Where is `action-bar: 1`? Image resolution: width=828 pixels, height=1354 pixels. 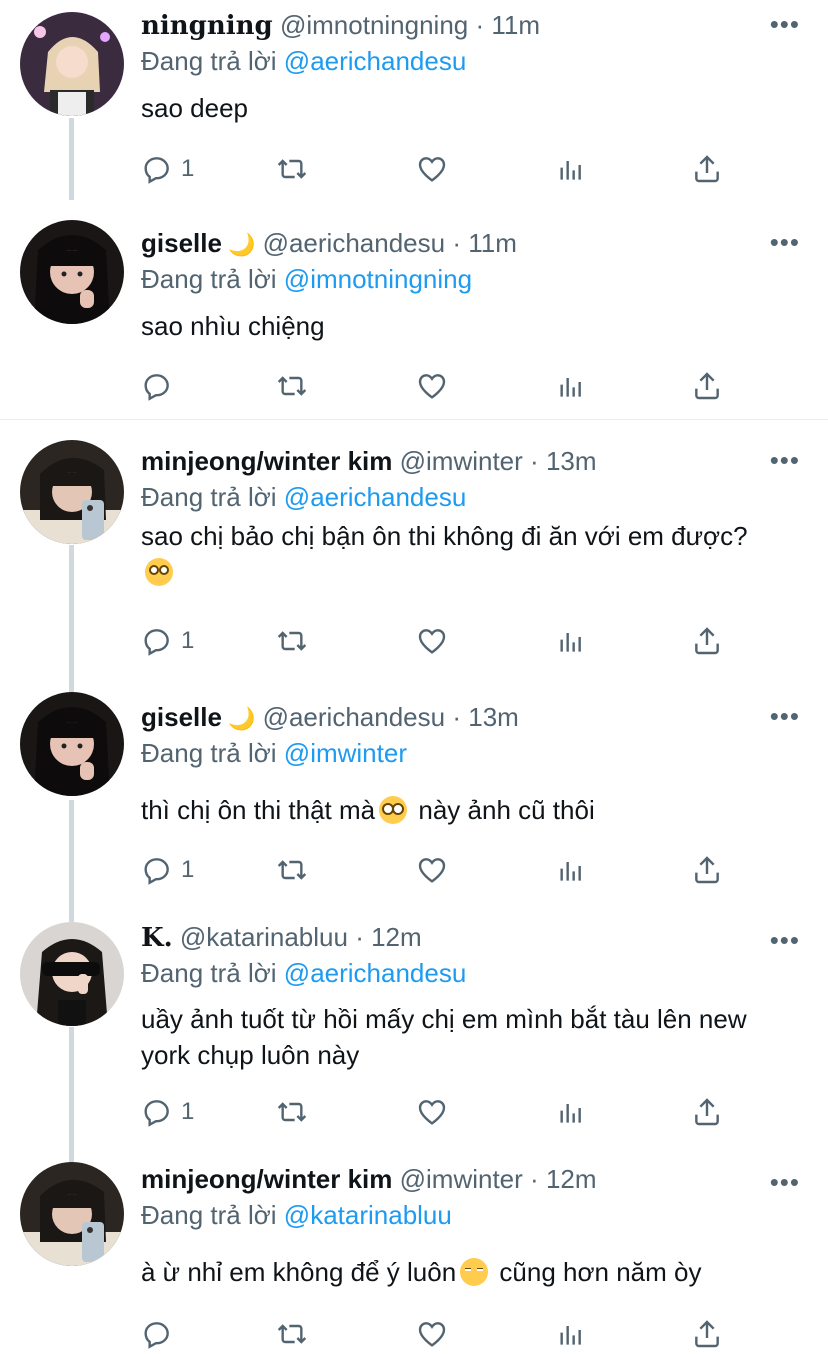
action-bar: 1 is located at coordinates (441, 870).